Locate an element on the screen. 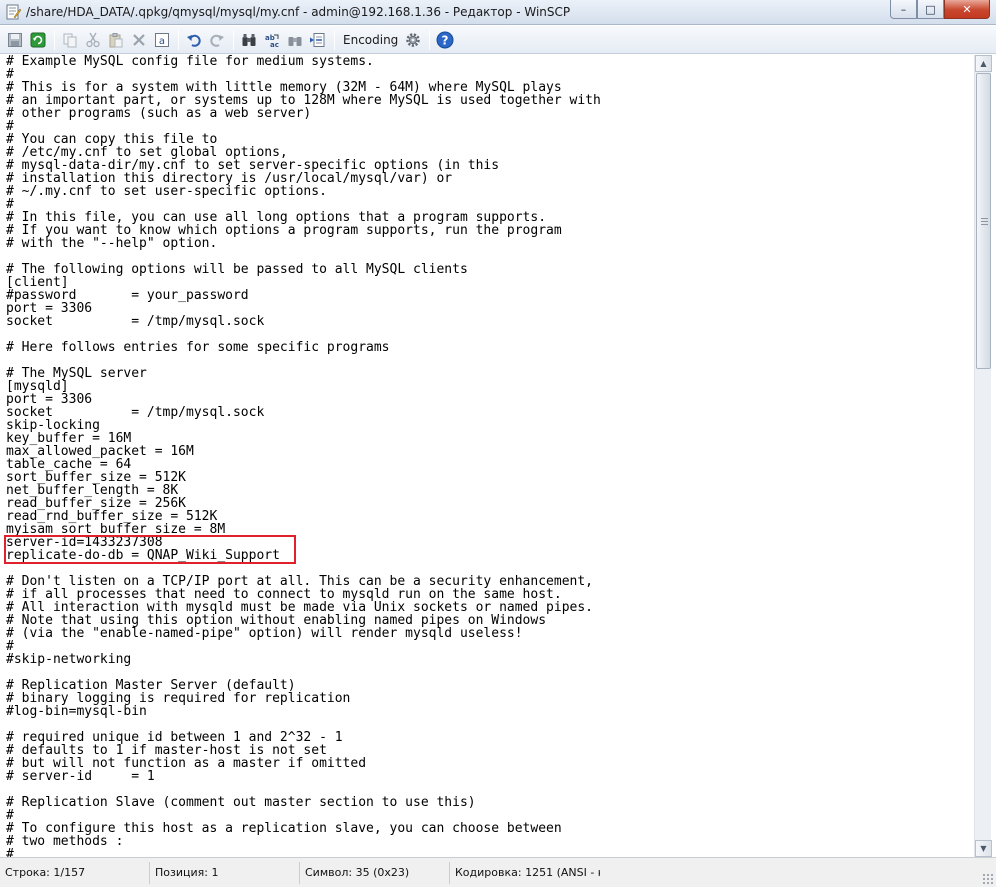  svg-text: a is located at coordinates (162, 41).